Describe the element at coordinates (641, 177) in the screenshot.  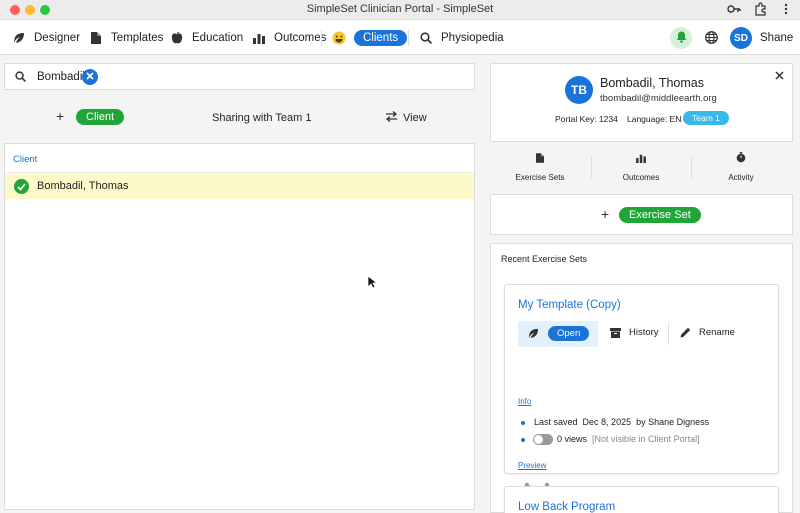
I see `tab-label: Outcomes` at that location.